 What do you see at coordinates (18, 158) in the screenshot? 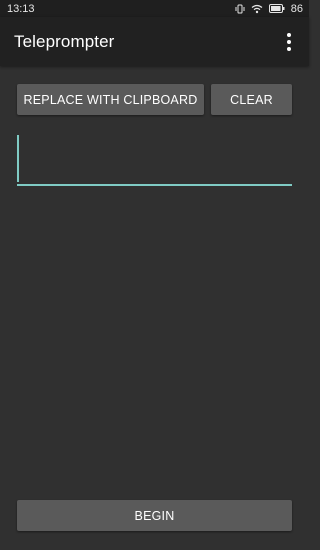
I see `text-cursor` at bounding box center [18, 158].